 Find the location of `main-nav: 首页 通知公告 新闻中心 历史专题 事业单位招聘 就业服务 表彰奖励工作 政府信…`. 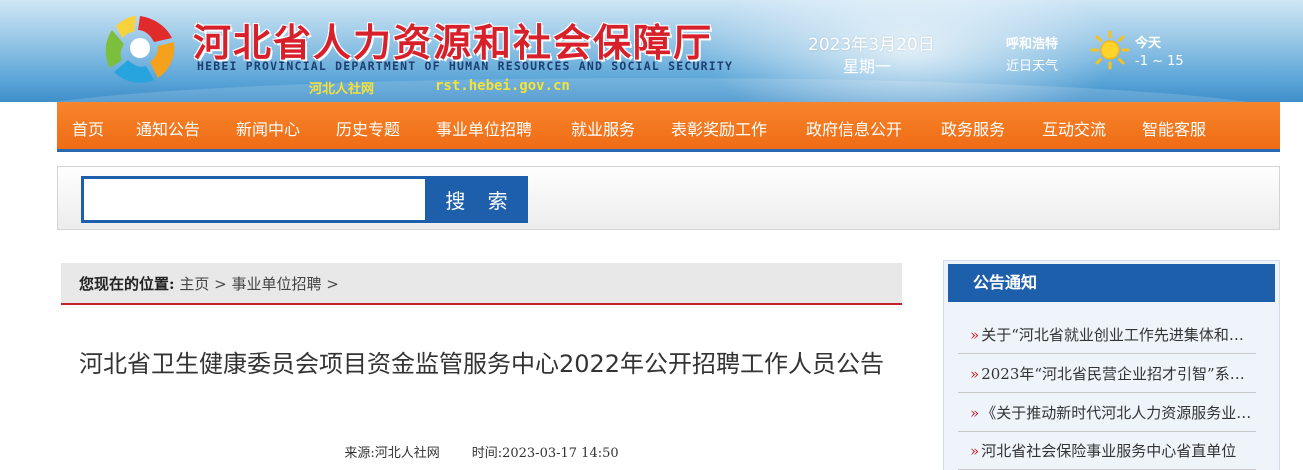

main-nav: 首页 通知公告 新闻中心 历史专题 事业单位招聘 就业服务 表彰奖励工作 政府信… is located at coordinates (668, 125).